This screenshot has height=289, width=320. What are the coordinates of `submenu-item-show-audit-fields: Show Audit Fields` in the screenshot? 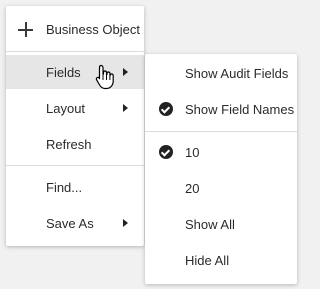 It's located at (221, 73).